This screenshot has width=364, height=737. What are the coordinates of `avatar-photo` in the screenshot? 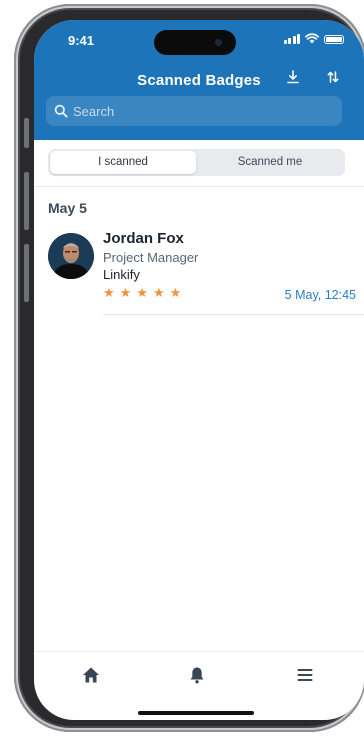 It's located at (71, 256).